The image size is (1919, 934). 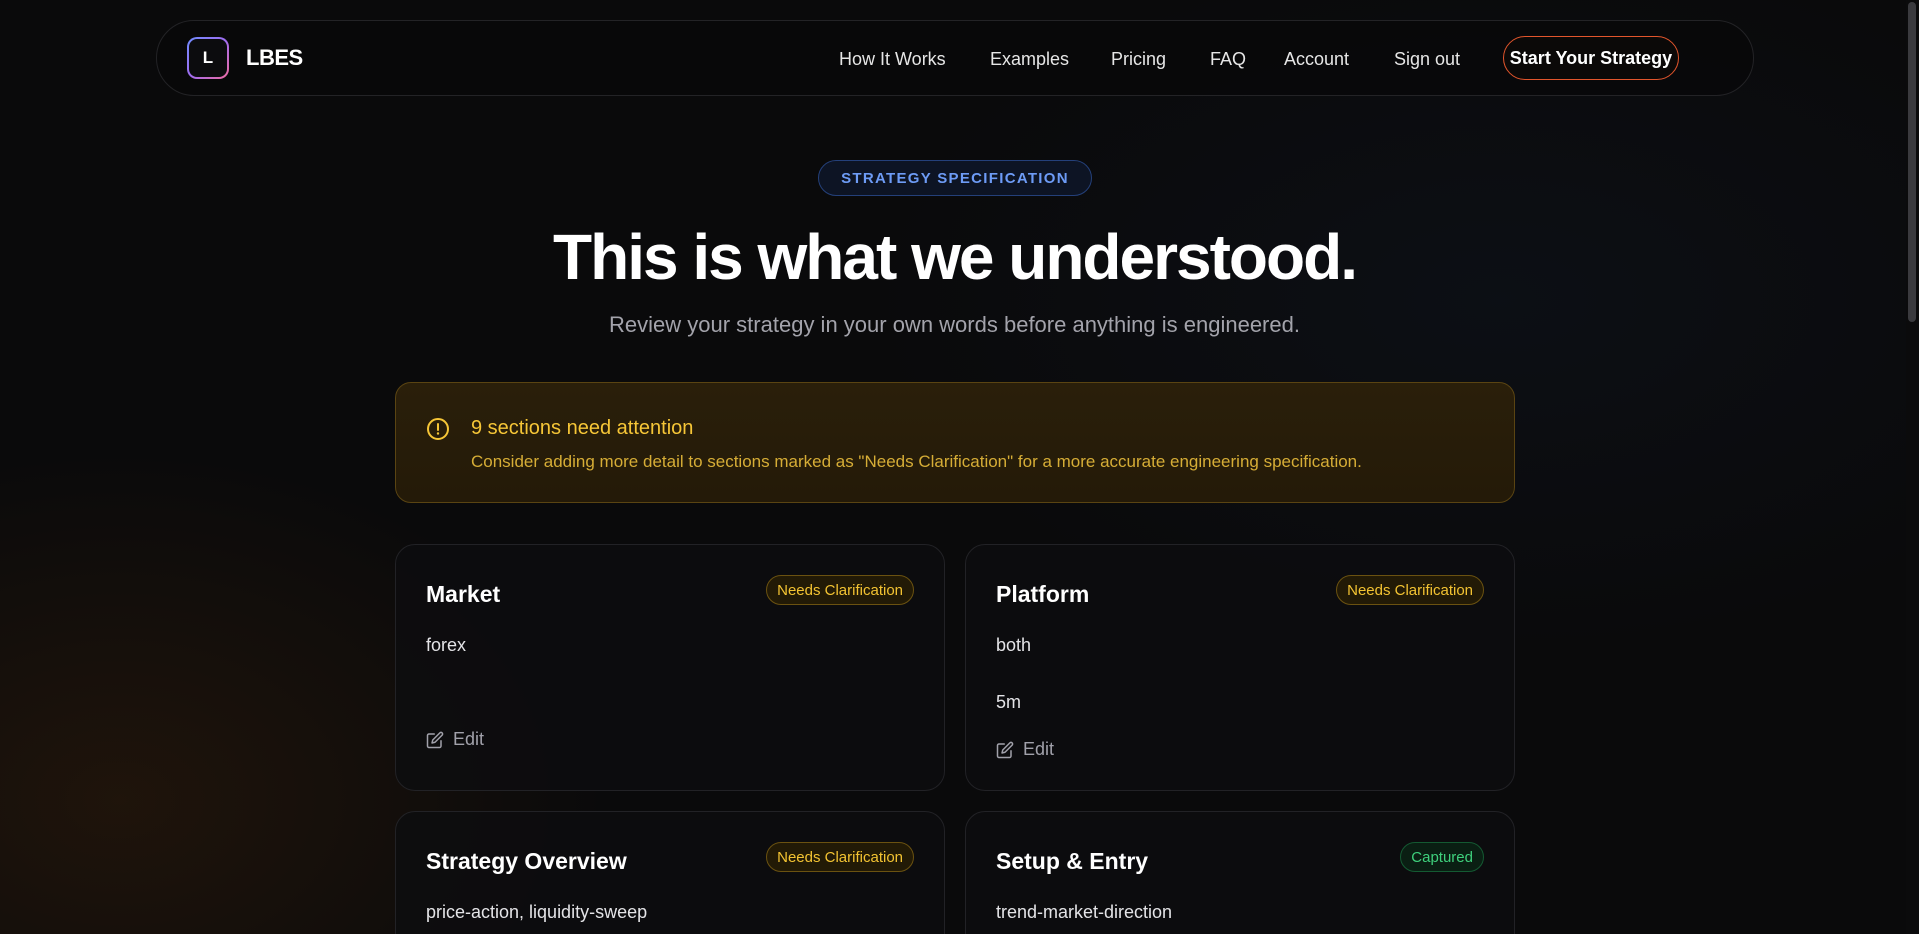 What do you see at coordinates (892, 59) in the screenshot?
I see `nav-link-how-it-works: How It Works` at bounding box center [892, 59].